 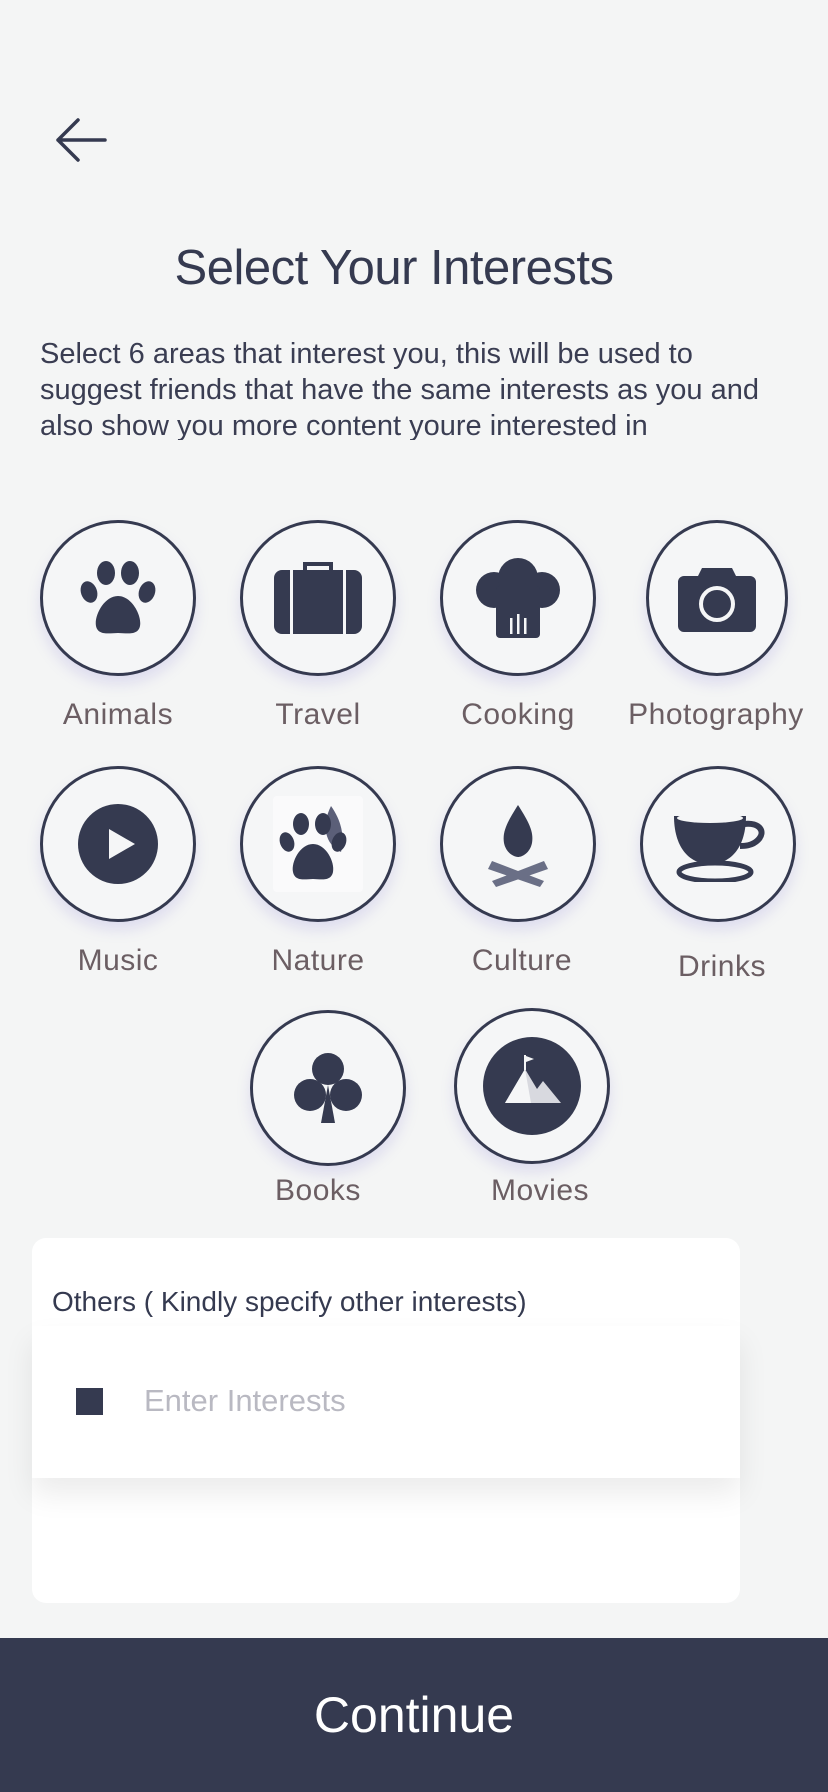 What do you see at coordinates (414, 1715) in the screenshot?
I see `continue-button: Continue` at bounding box center [414, 1715].